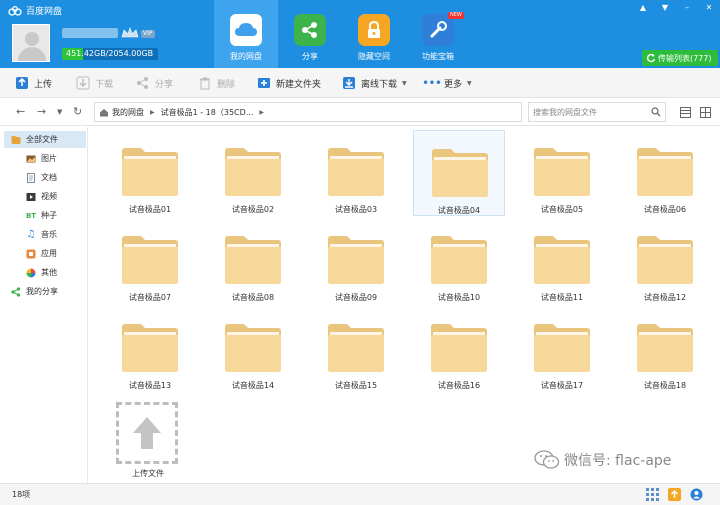 This screenshot has height=505, width=720. Describe the element at coordinates (45, 291) in the screenshot. I see `sidebar-item-my-shares: 我的分享` at that location.